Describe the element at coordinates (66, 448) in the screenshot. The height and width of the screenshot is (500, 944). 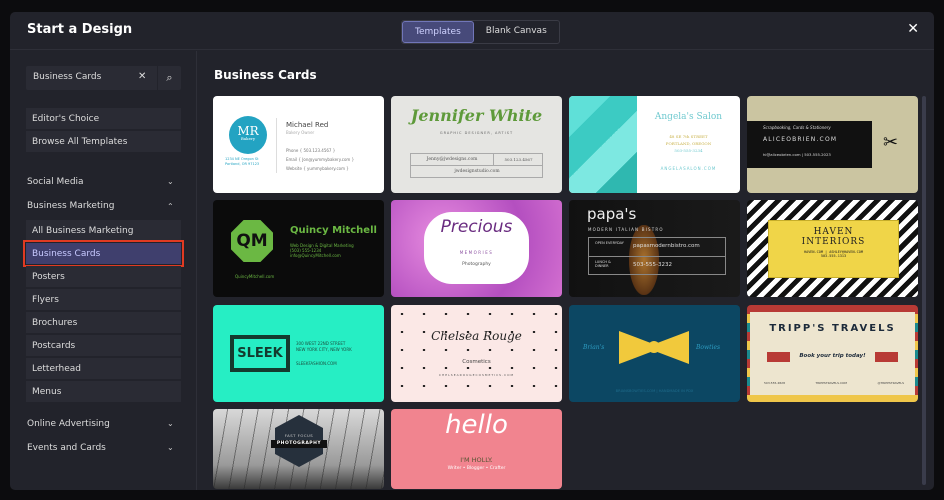
I see `section-events-and-cards: Events and Cards` at that location.